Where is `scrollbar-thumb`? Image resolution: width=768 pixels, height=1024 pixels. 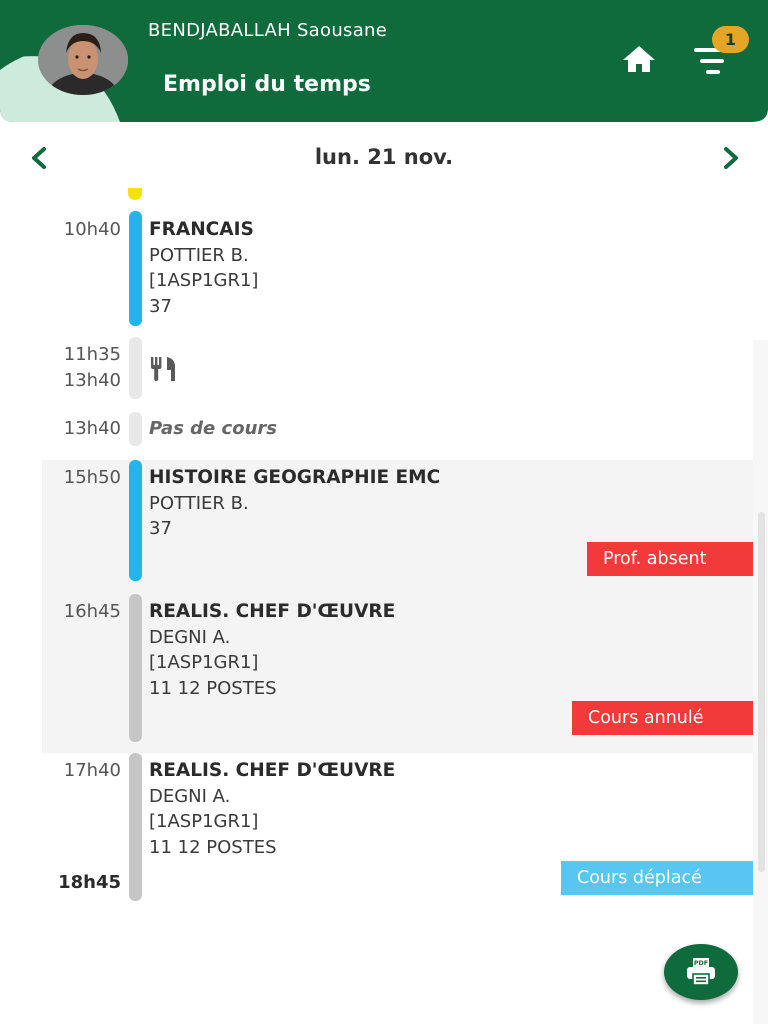
scrollbar-thumb is located at coordinates (761, 692).